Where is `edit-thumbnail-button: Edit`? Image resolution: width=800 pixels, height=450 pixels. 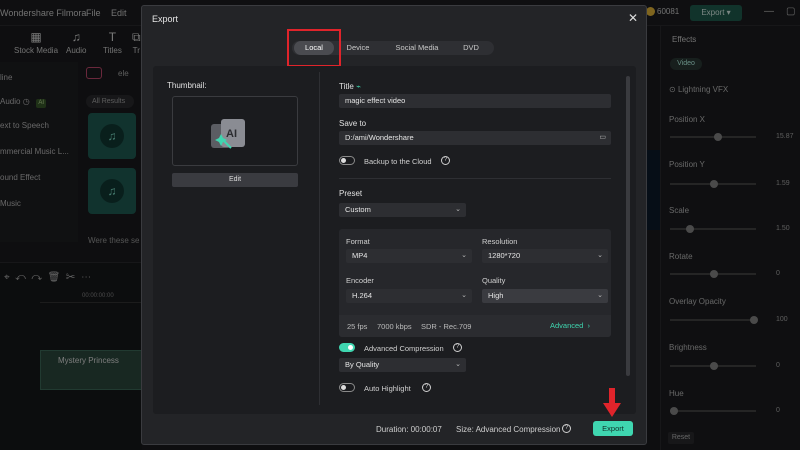 edit-thumbnail-button: Edit is located at coordinates (235, 180).